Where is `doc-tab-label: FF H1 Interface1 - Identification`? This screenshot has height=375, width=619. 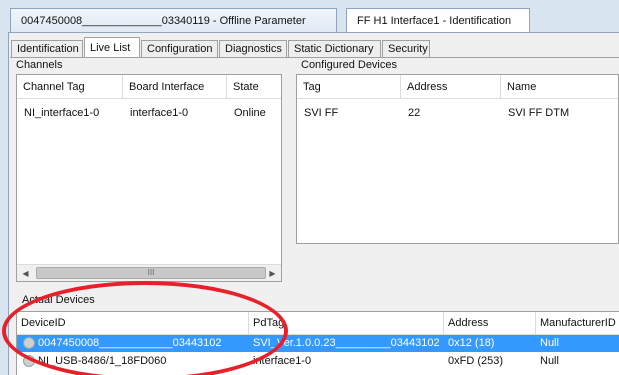
doc-tab-label: FF H1 Interface1 - Identification is located at coordinates (434, 21).